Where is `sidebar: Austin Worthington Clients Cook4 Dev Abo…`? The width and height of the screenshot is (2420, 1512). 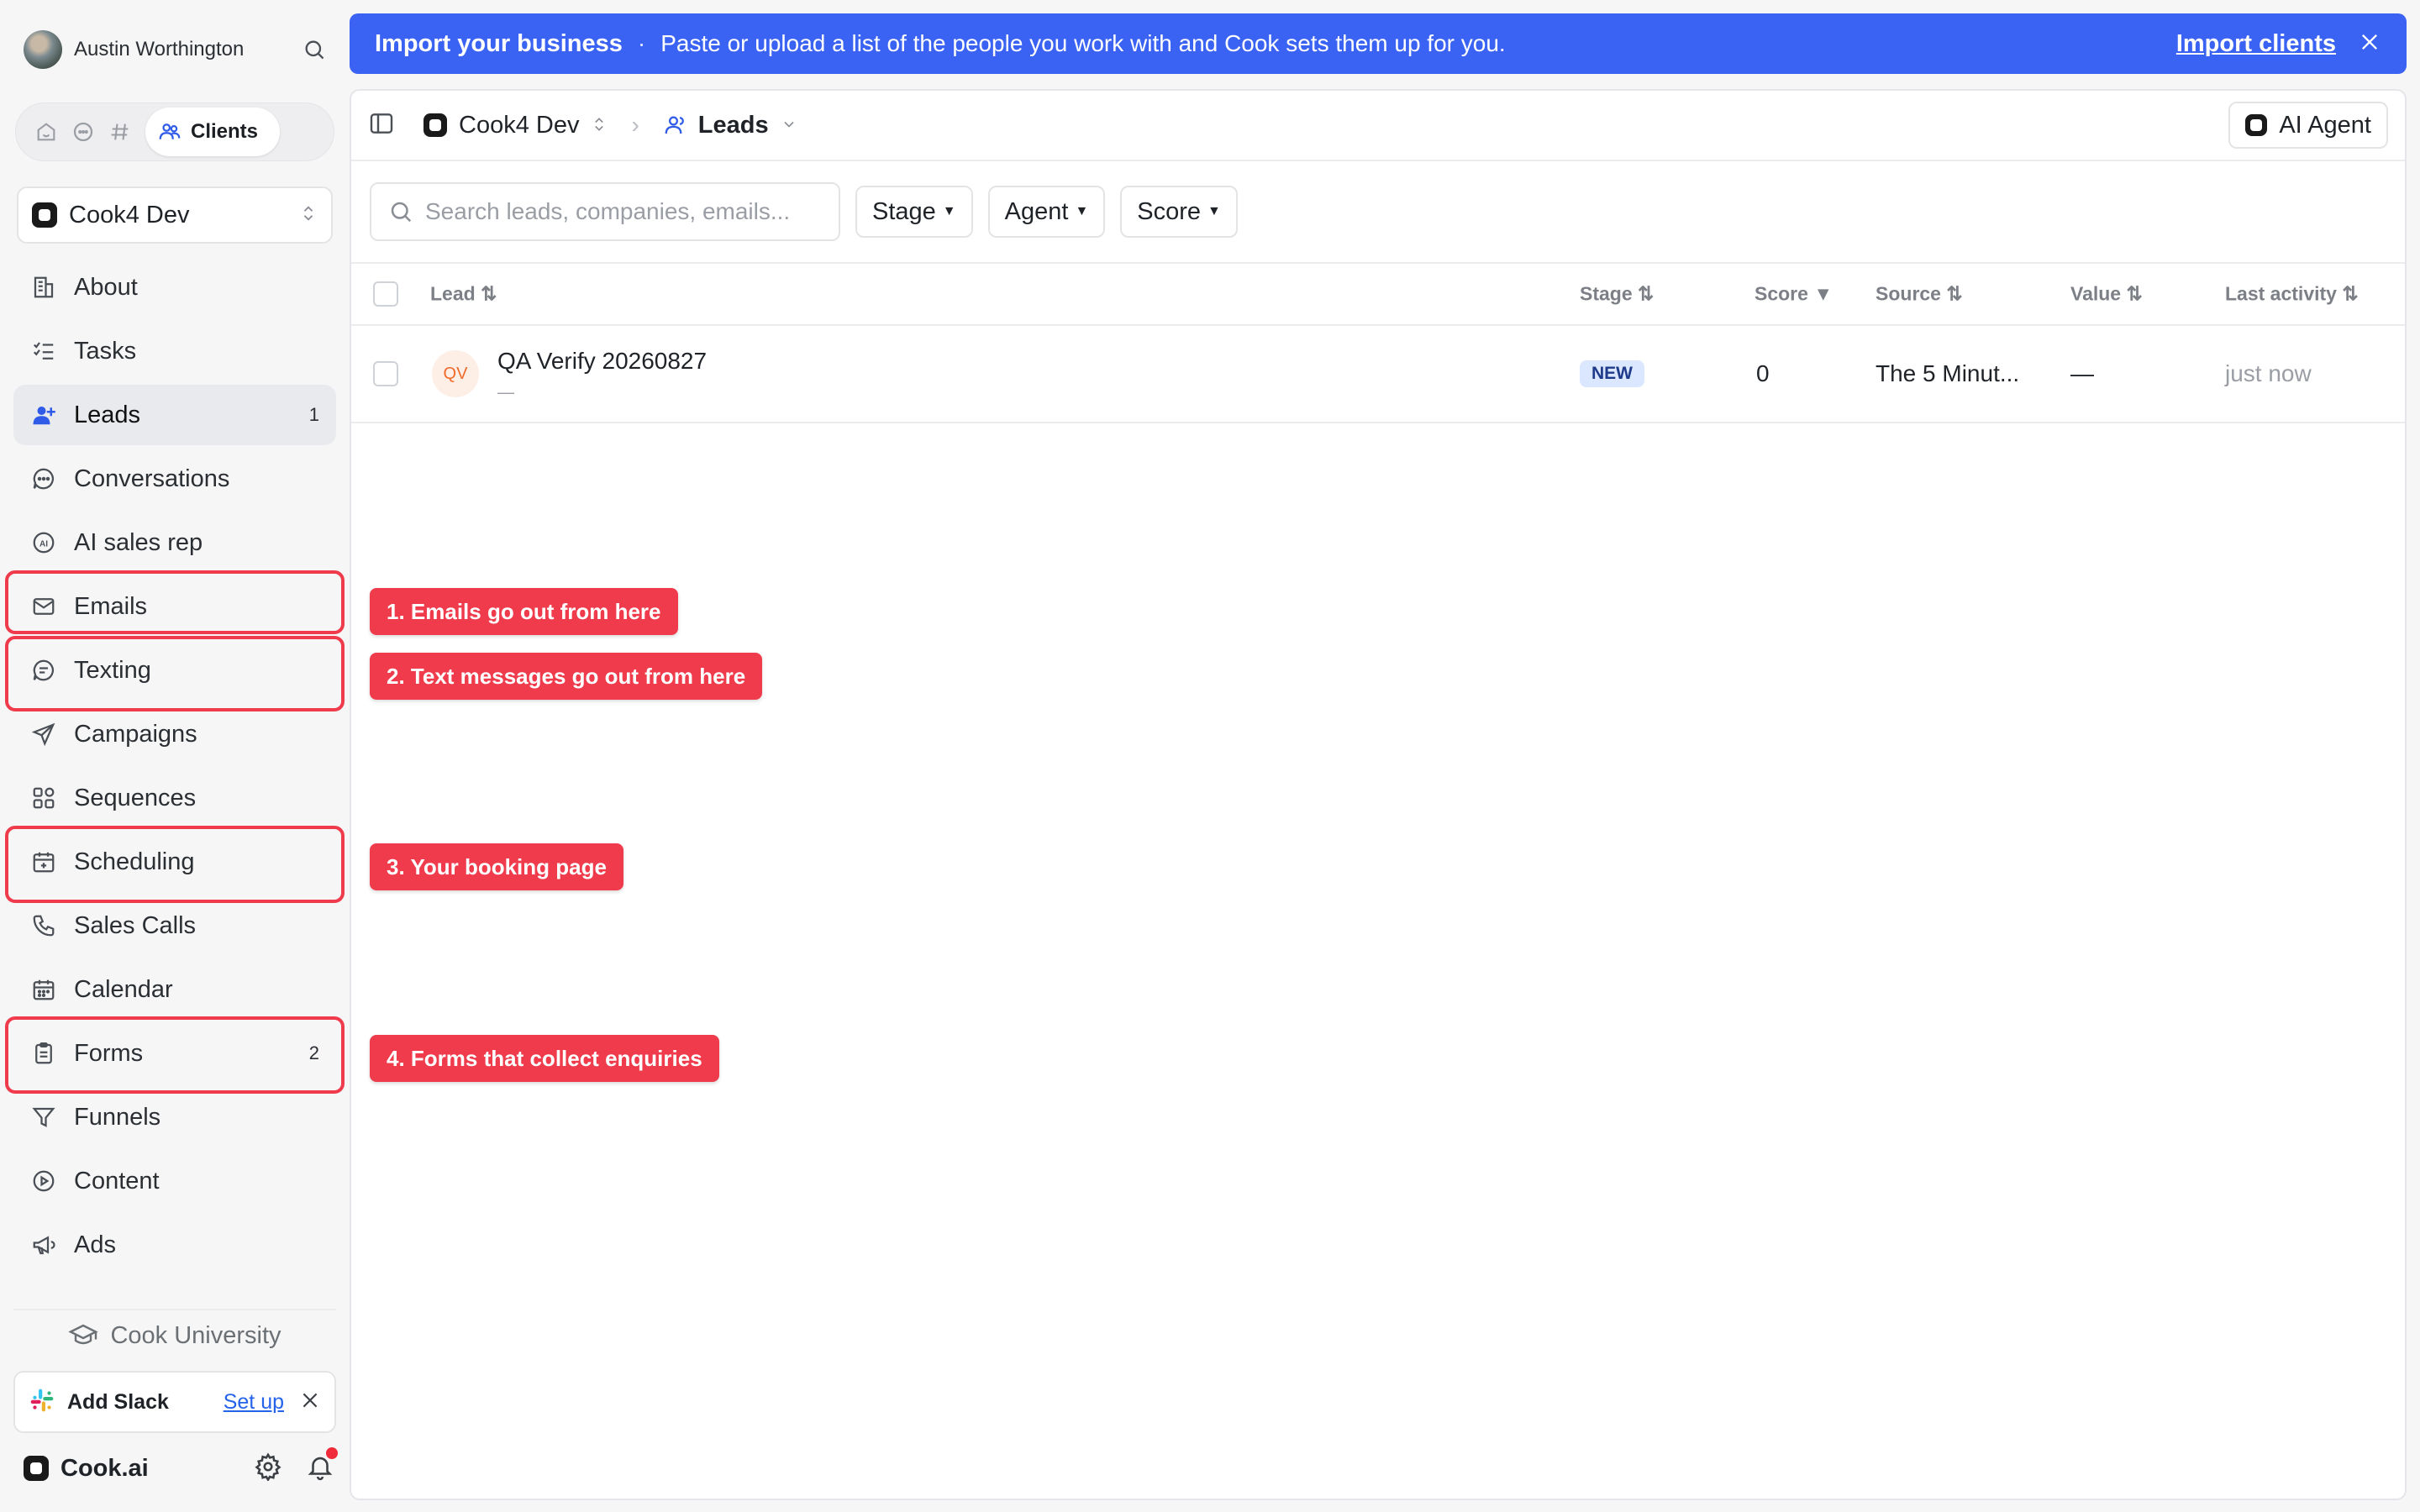 sidebar: Austin Worthington Clients Cook4 Dev Abo… is located at coordinates (174, 756).